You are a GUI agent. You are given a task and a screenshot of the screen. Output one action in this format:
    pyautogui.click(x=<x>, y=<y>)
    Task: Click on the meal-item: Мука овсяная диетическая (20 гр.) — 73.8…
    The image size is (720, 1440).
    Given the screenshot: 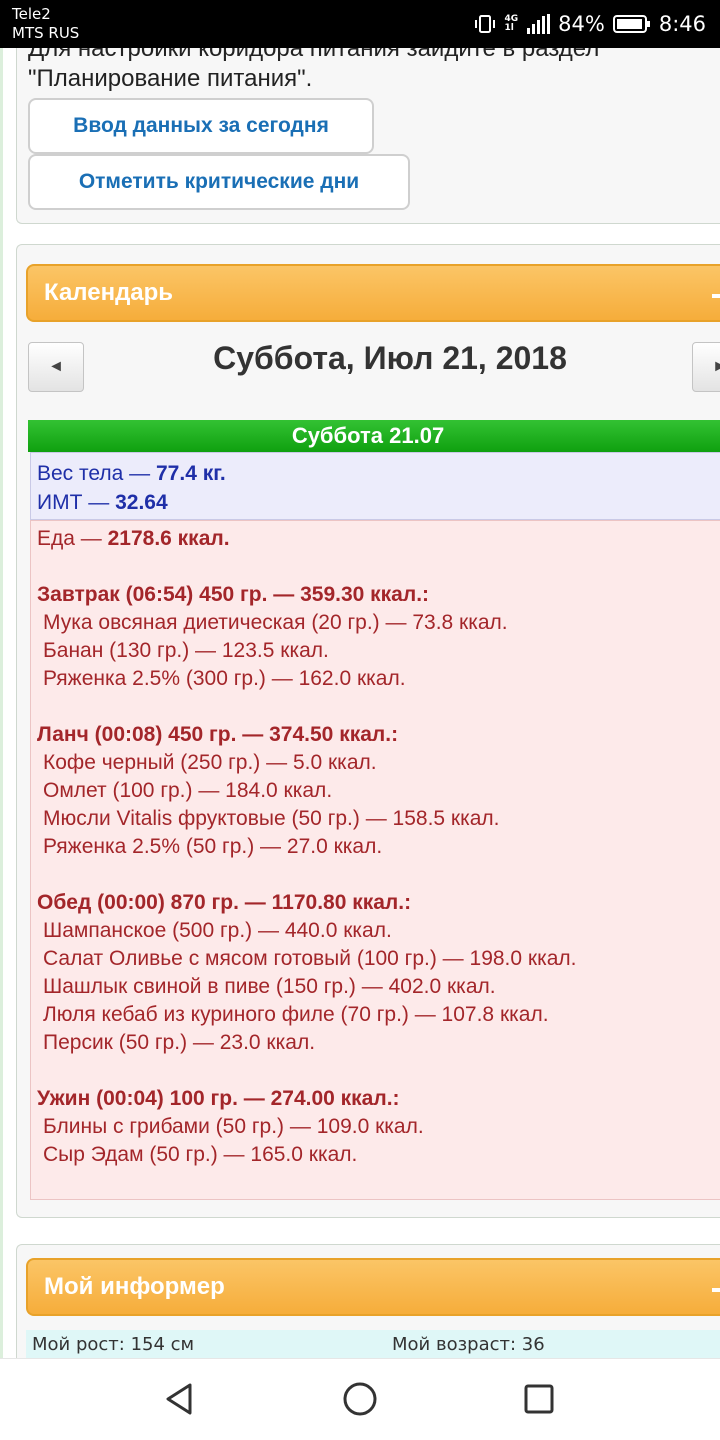 What is the action you would take?
    pyautogui.click(x=275, y=622)
    